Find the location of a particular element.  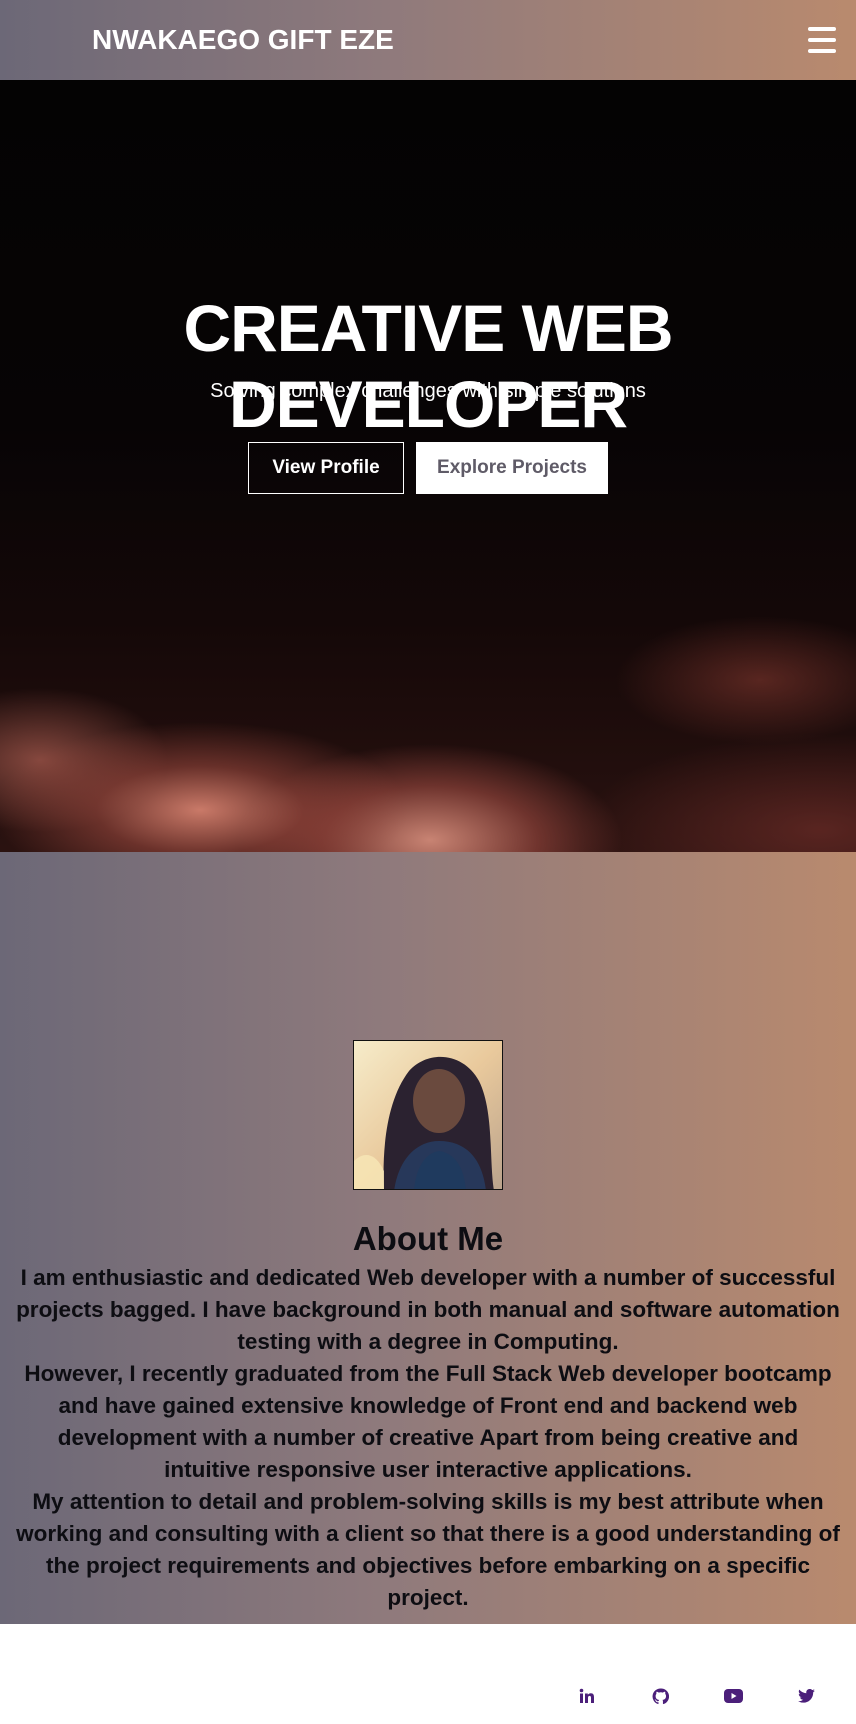

brand-name: NWAKAEGO GIFT EZE is located at coordinates (243, 40).